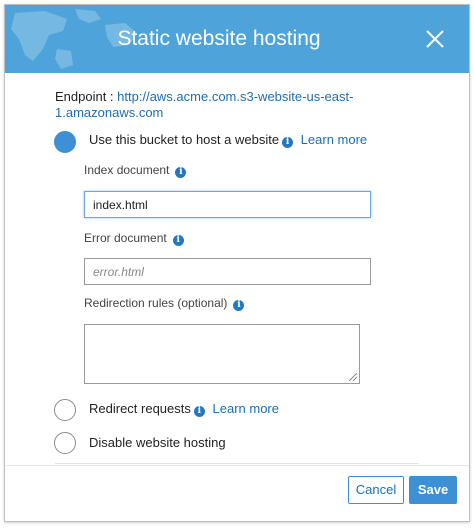 This screenshot has width=474, height=530. I want to click on save-button: Save, so click(433, 490).